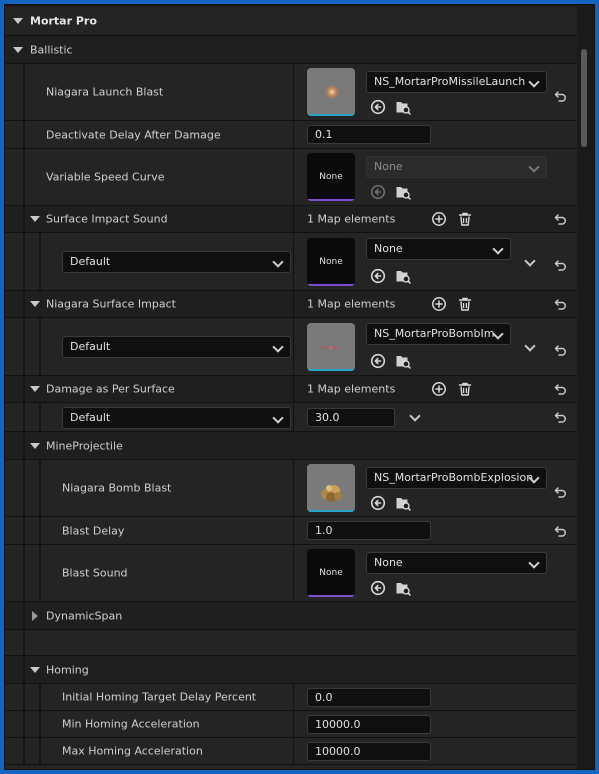  Describe the element at coordinates (434, 333) in the screenshot. I see `asset-name: NS_MortarProBombIm` at that location.